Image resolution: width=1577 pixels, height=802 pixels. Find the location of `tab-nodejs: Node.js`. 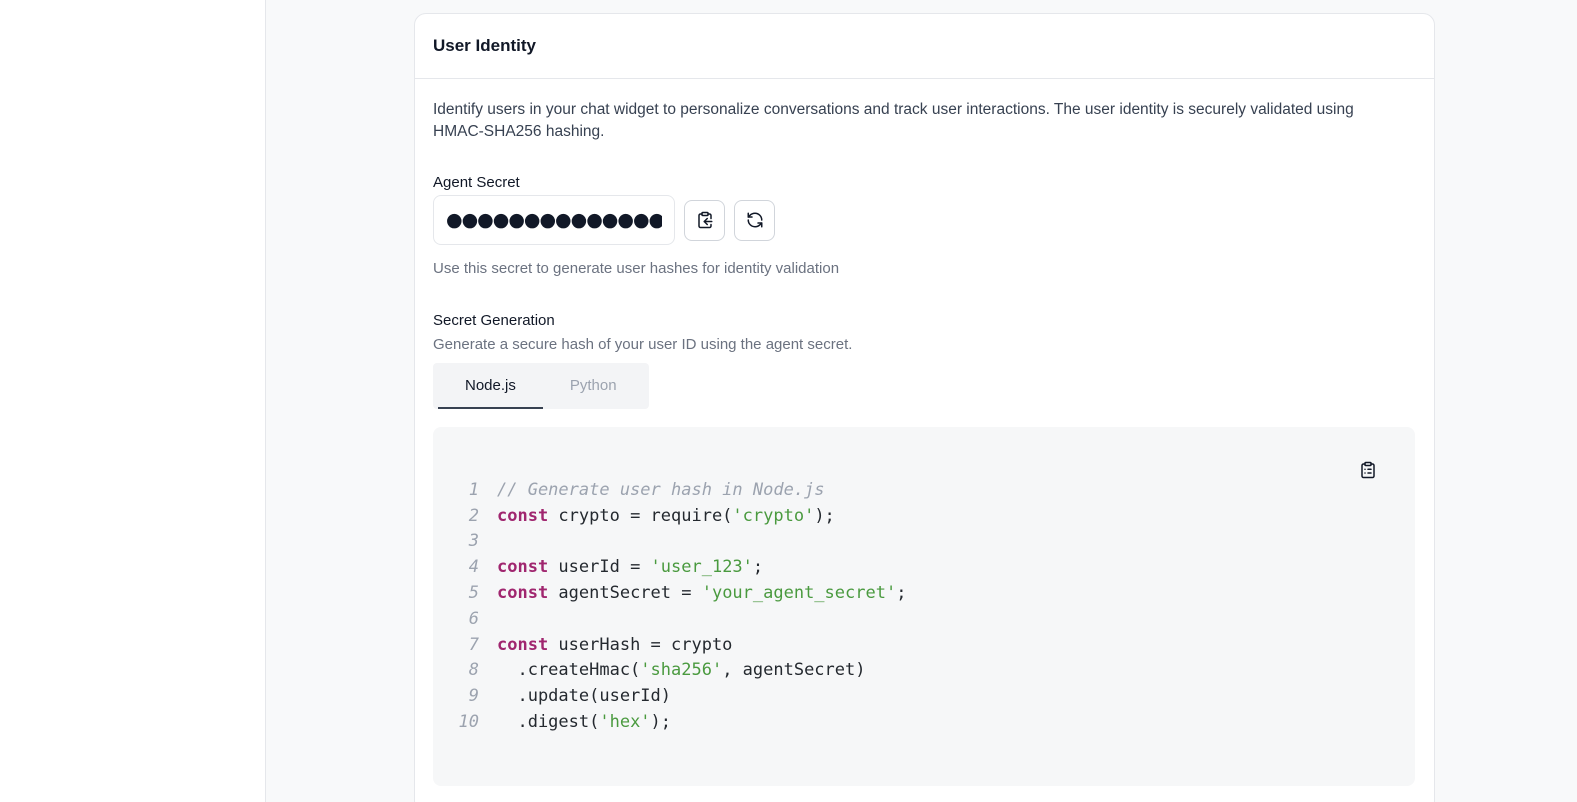

tab-nodejs: Node.js is located at coordinates (490, 386).